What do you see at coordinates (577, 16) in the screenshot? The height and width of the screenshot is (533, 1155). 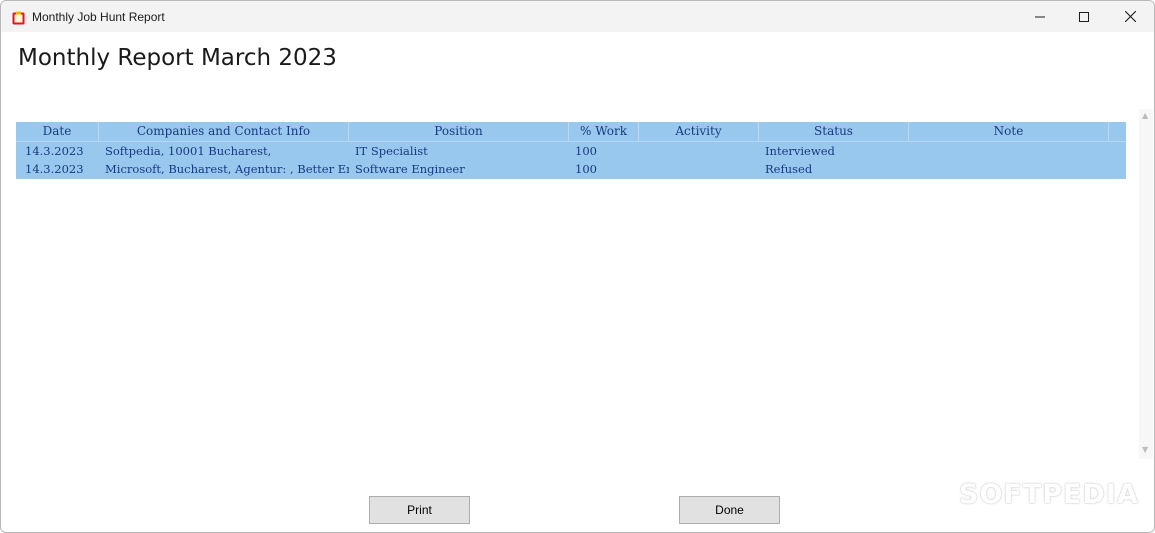 I see `title-bar: Monthly Job Hunt Report` at bounding box center [577, 16].